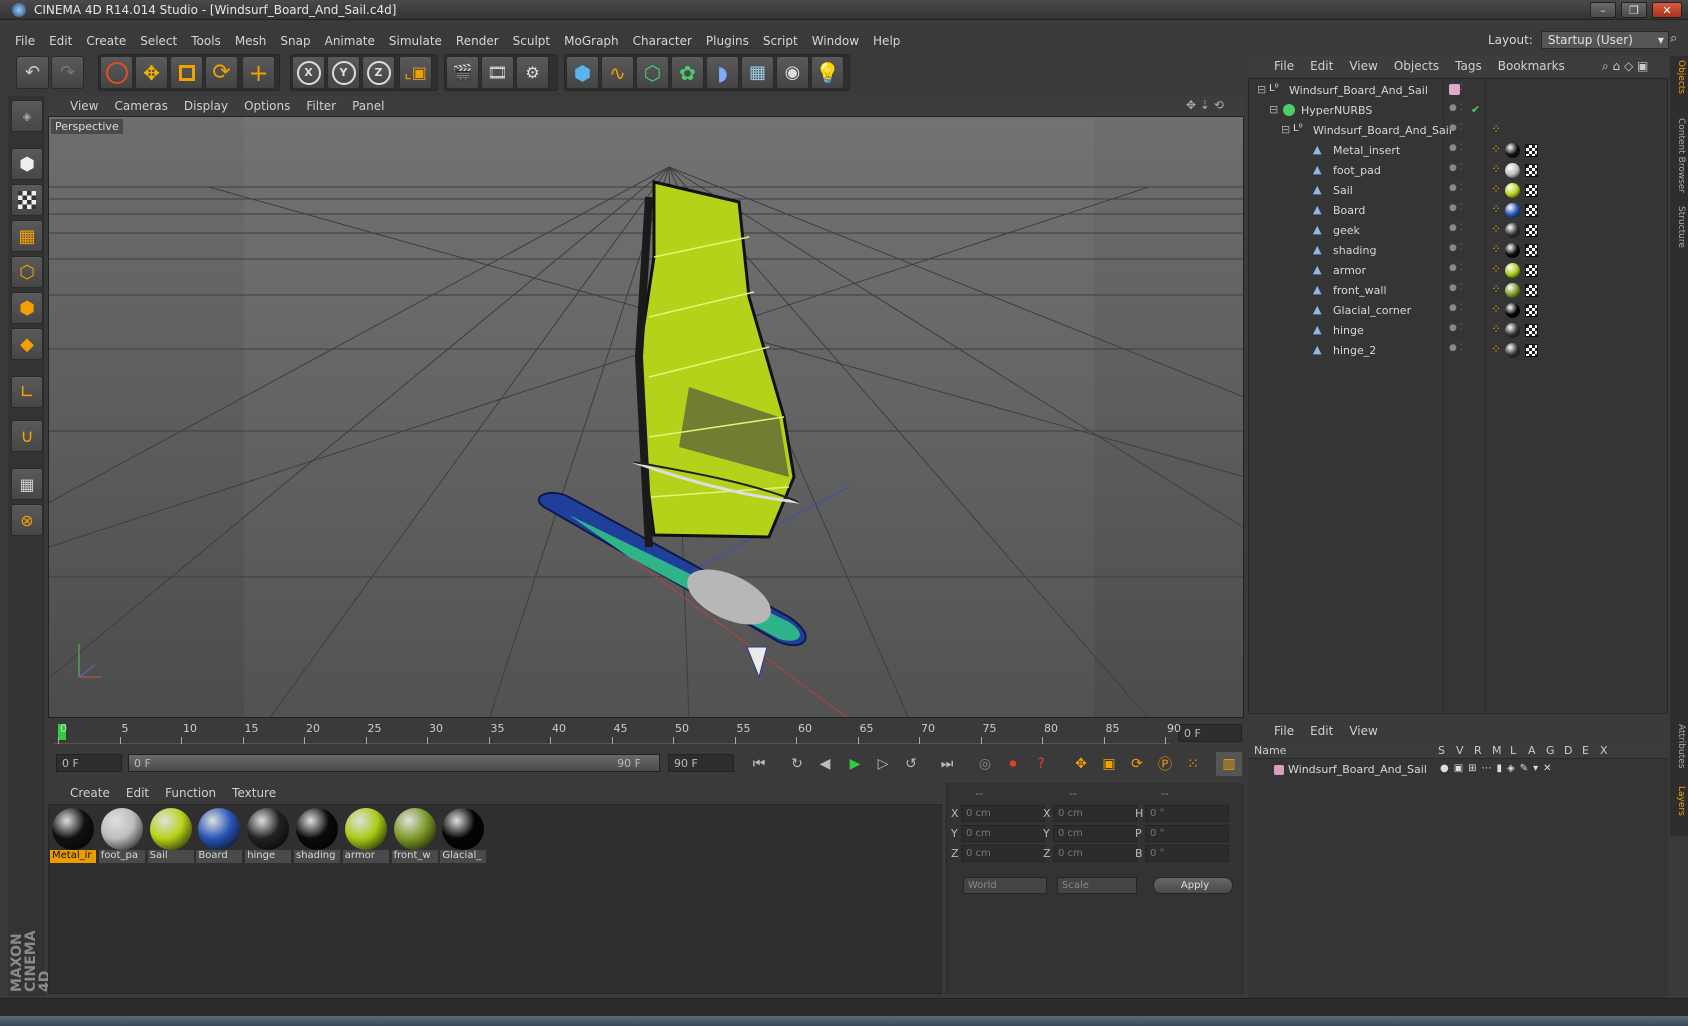 This screenshot has width=1688, height=1026. I want to click on polygons-mode-icon: ◆, so click(27, 344).